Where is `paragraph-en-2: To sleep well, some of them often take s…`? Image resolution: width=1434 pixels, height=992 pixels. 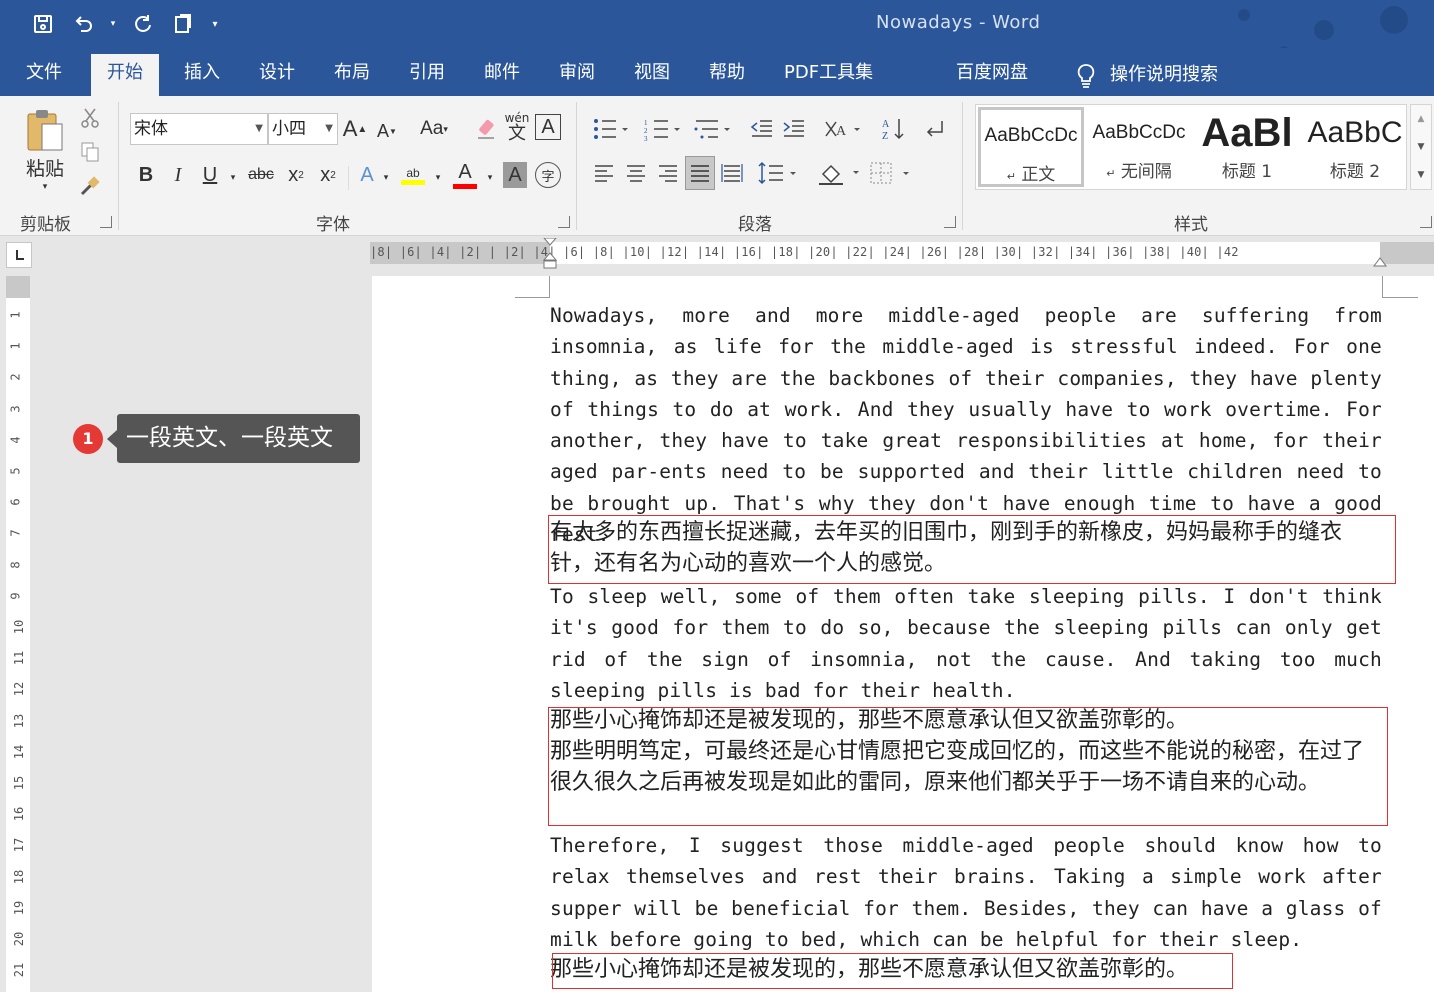 paragraph-en-2: To sleep well, some of them often take s… is located at coordinates (966, 643).